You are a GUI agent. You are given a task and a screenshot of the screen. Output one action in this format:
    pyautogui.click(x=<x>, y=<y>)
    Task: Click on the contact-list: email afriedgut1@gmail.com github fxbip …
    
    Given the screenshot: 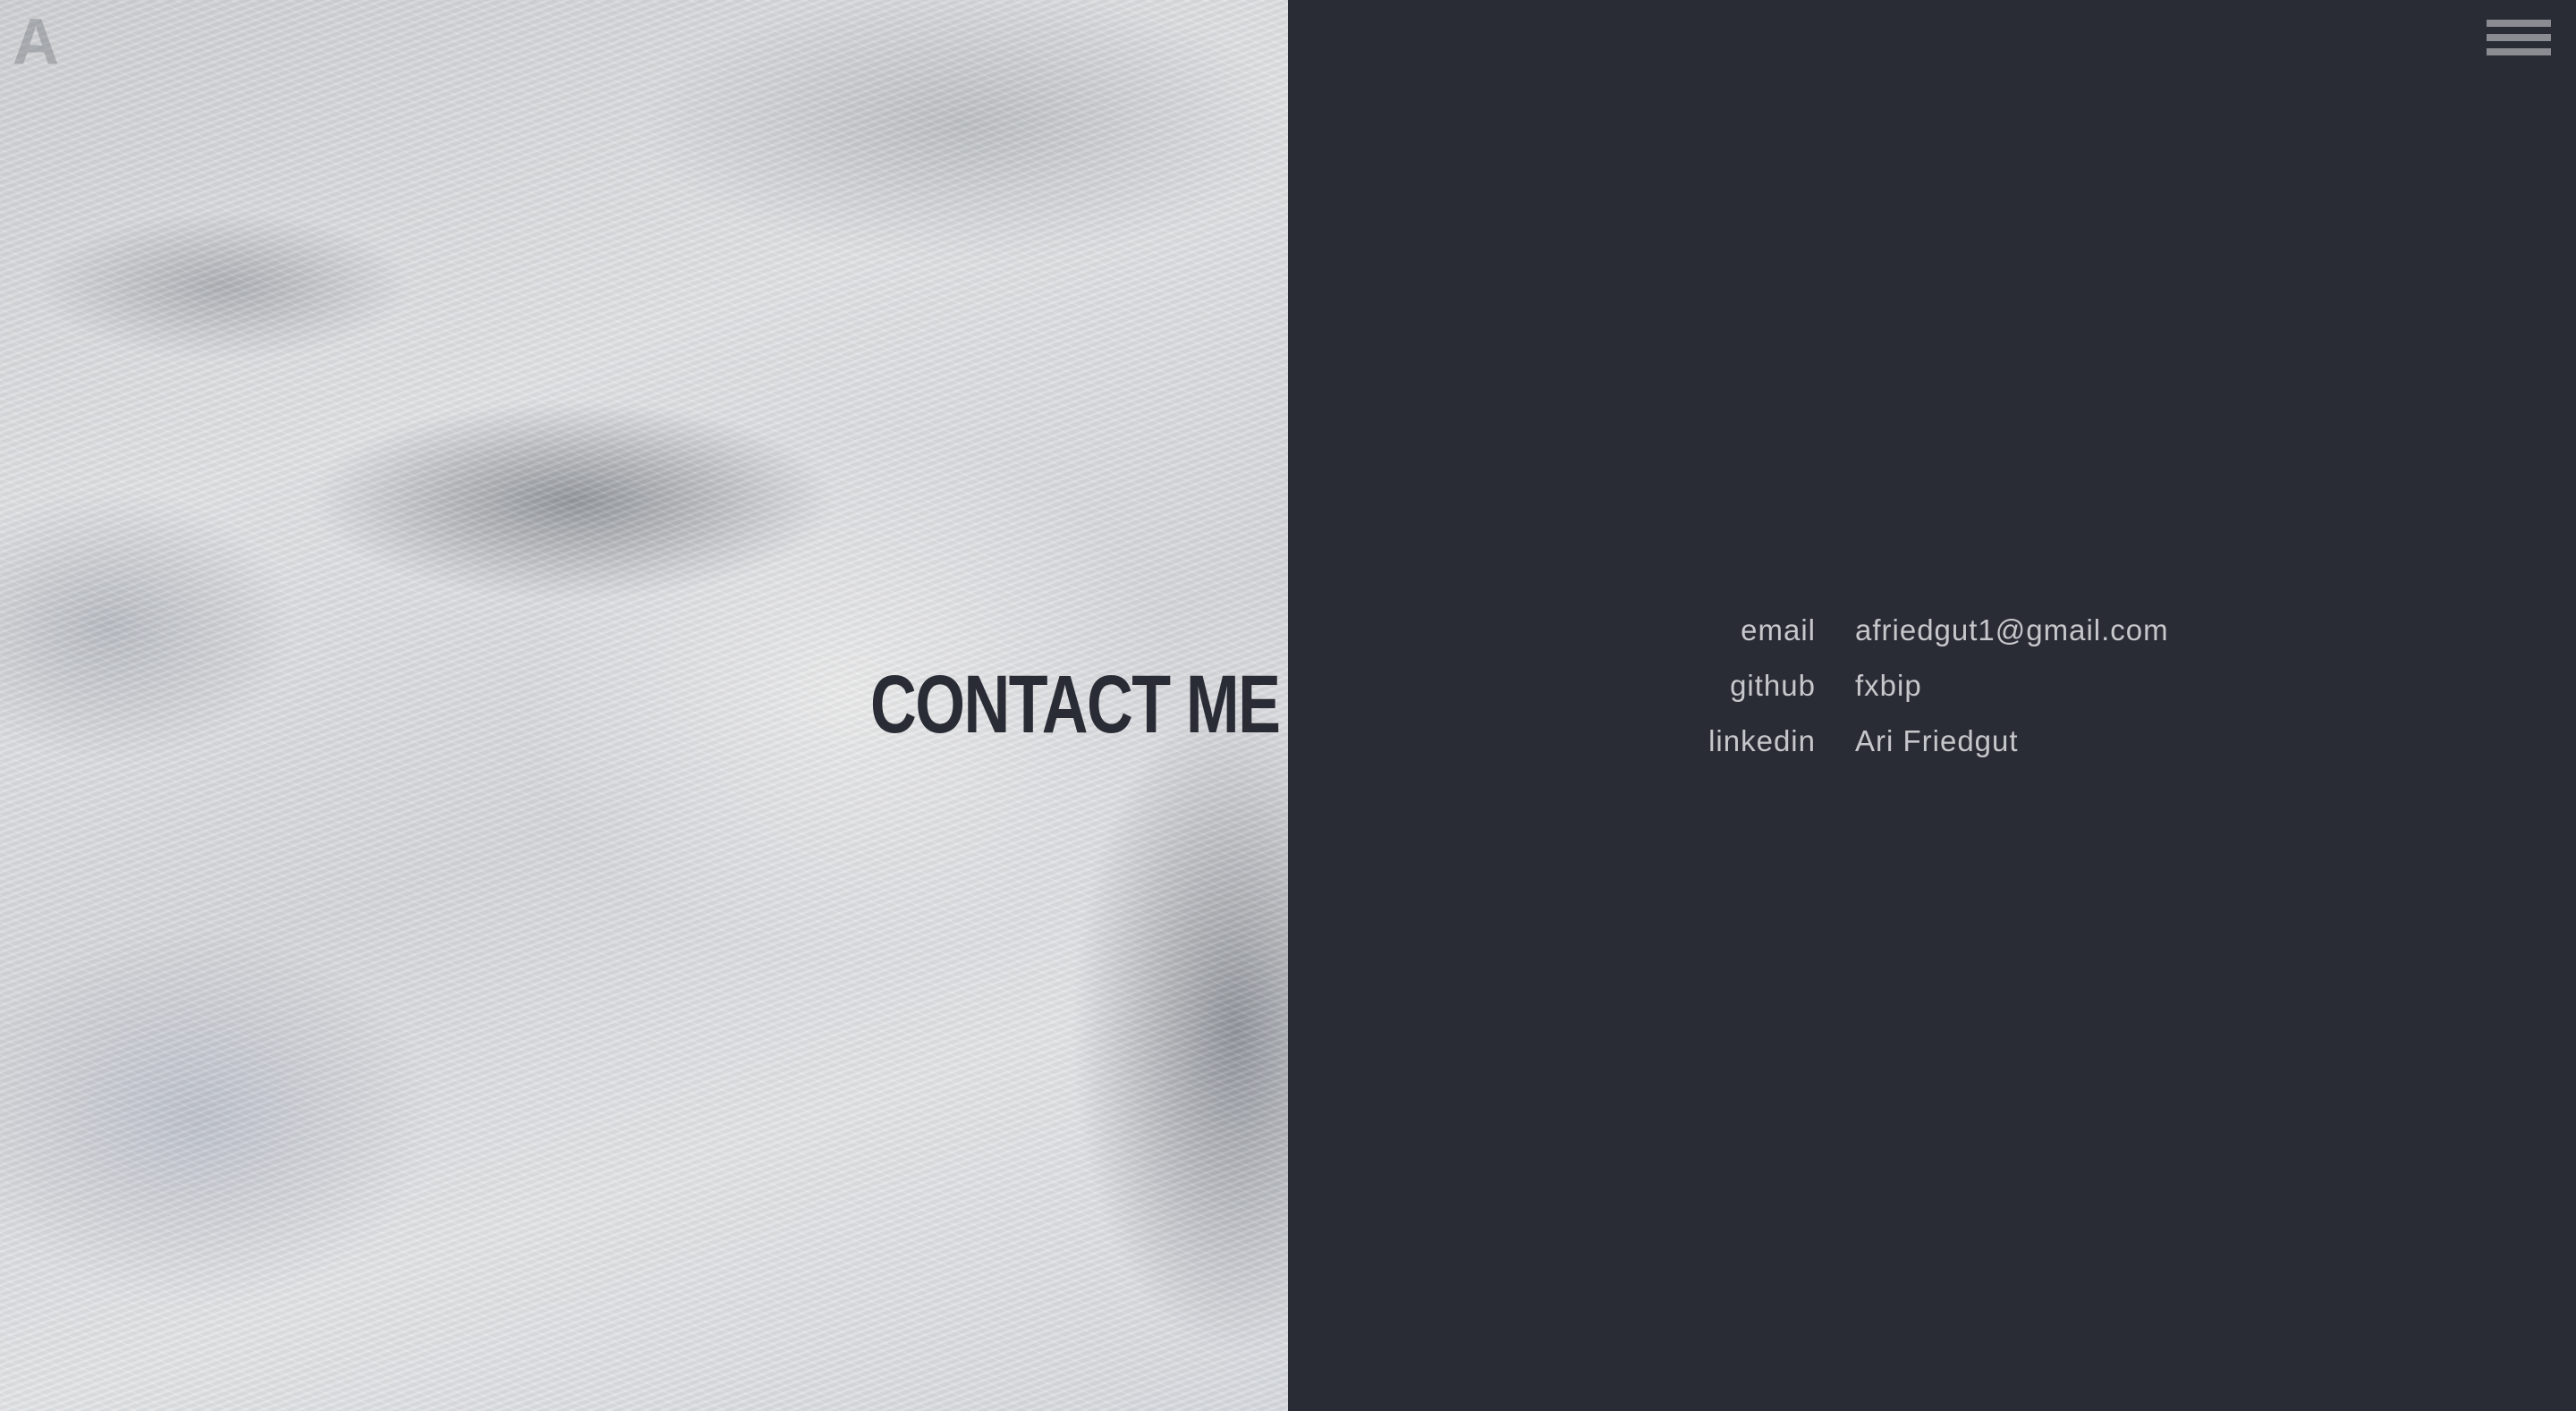 What is the action you would take?
    pyautogui.click(x=1932, y=696)
    